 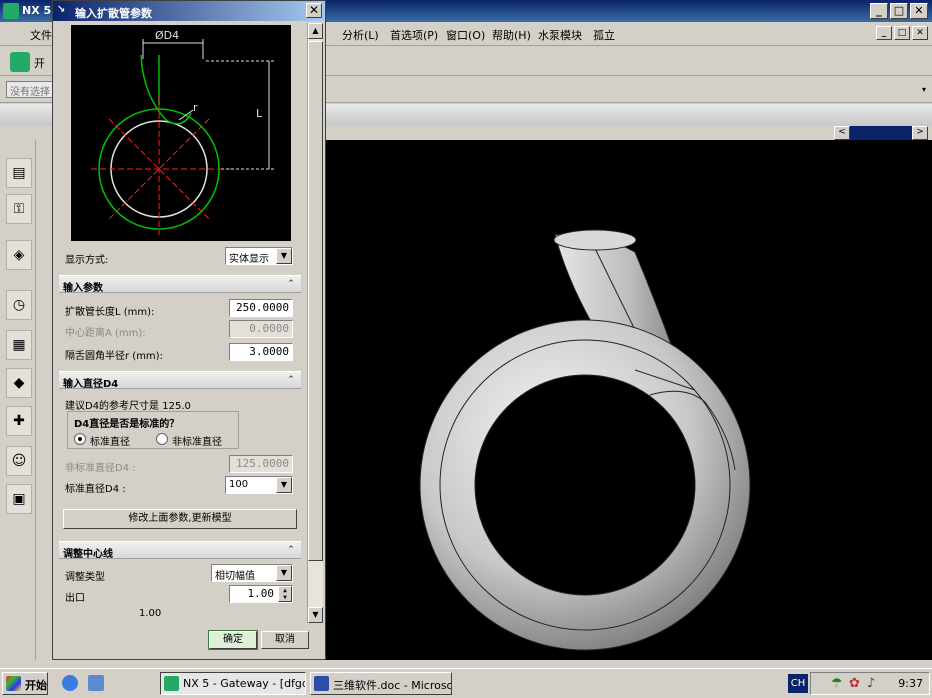 What do you see at coordinates (19, 345) in the screenshot?
I see `system-materials-icon: ▦` at bounding box center [19, 345].